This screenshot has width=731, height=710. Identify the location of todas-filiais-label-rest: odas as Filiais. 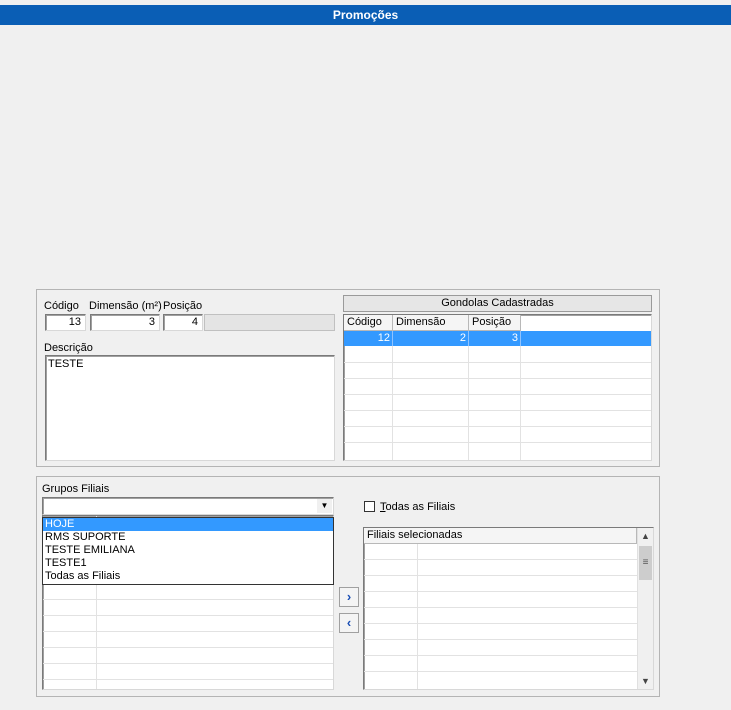
(420, 507).